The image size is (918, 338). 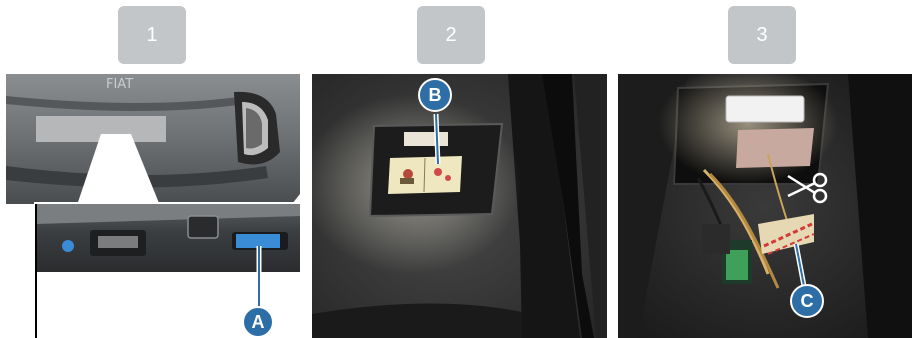 I want to click on step-2-number: 2, so click(x=451, y=34).